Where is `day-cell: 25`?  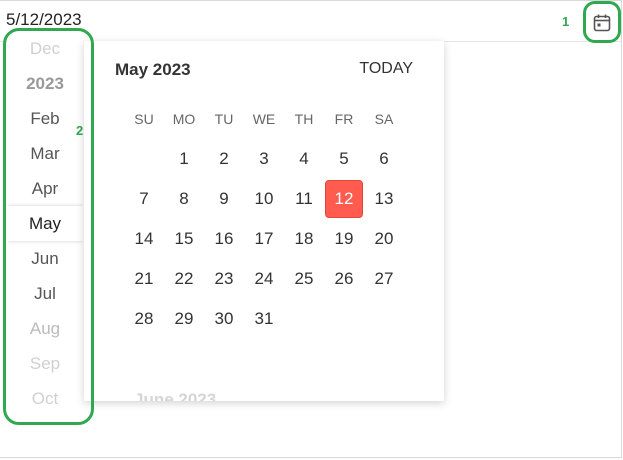
day-cell: 25 is located at coordinates (304, 279).